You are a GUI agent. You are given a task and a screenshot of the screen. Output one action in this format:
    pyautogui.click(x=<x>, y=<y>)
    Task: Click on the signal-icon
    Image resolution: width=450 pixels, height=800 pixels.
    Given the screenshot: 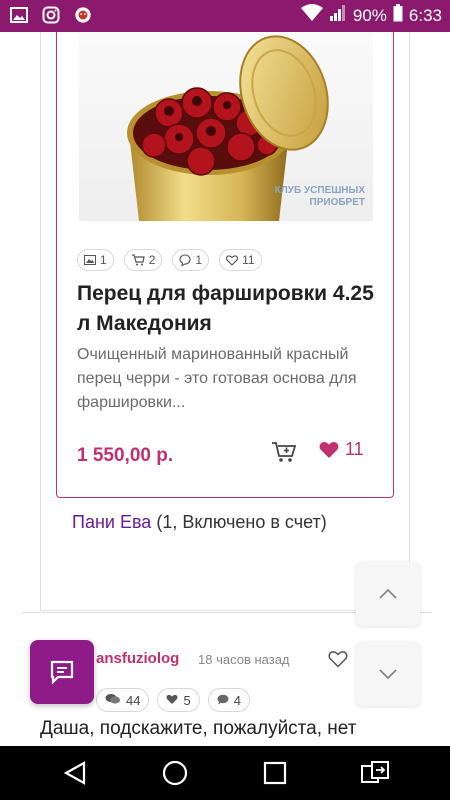 What is the action you would take?
    pyautogui.click(x=338, y=15)
    